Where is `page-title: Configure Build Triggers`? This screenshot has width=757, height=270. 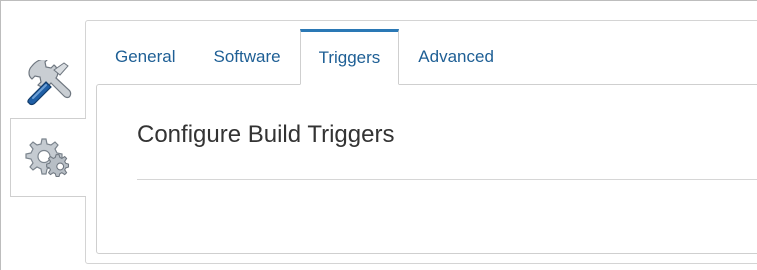
page-title: Configure Build Triggers is located at coordinates (266, 134).